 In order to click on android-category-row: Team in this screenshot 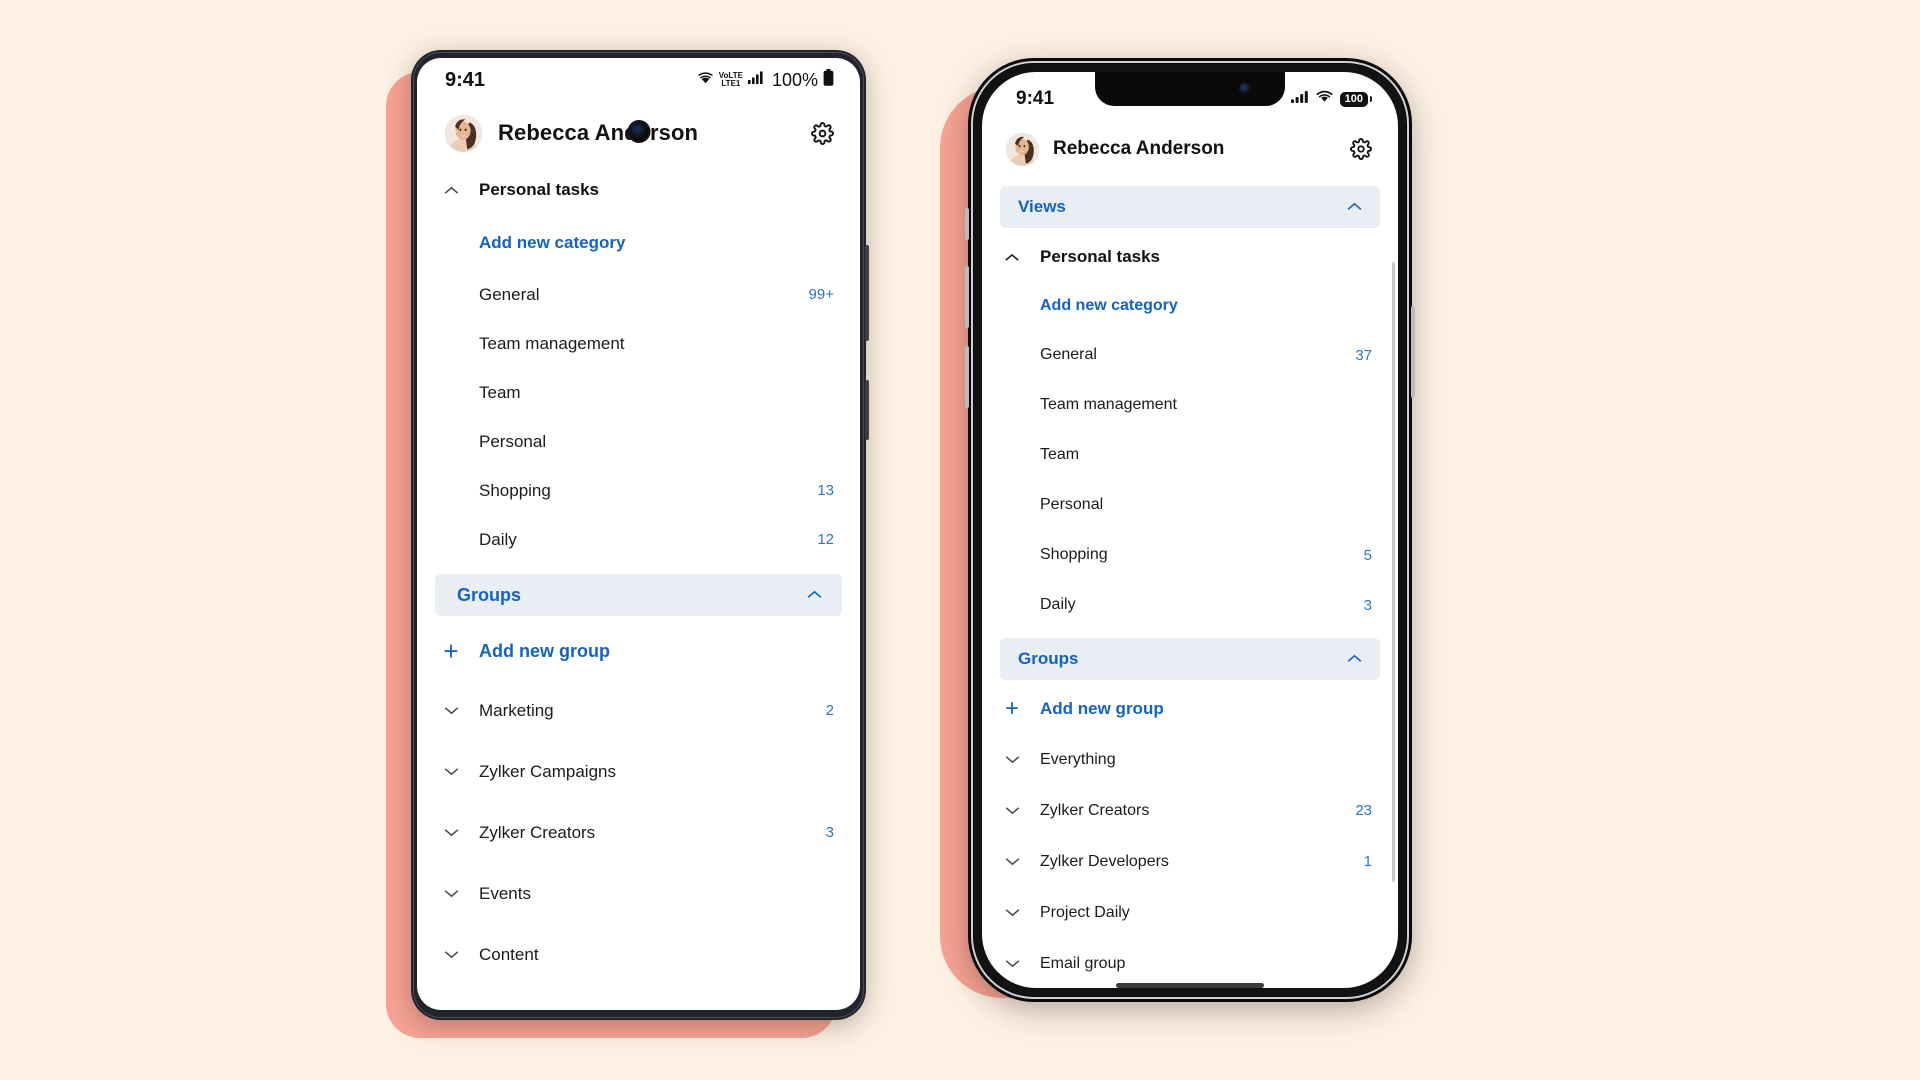, I will do `click(638, 392)`.